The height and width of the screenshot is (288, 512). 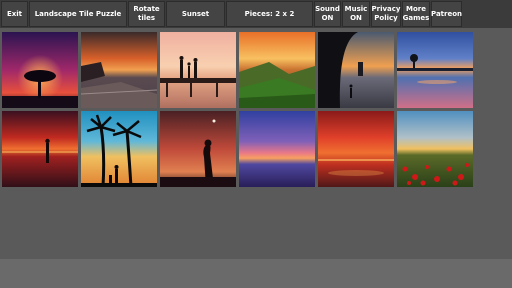 What do you see at coordinates (256, 273) in the screenshot?
I see `bottom-bar` at bounding box center [256, 273].